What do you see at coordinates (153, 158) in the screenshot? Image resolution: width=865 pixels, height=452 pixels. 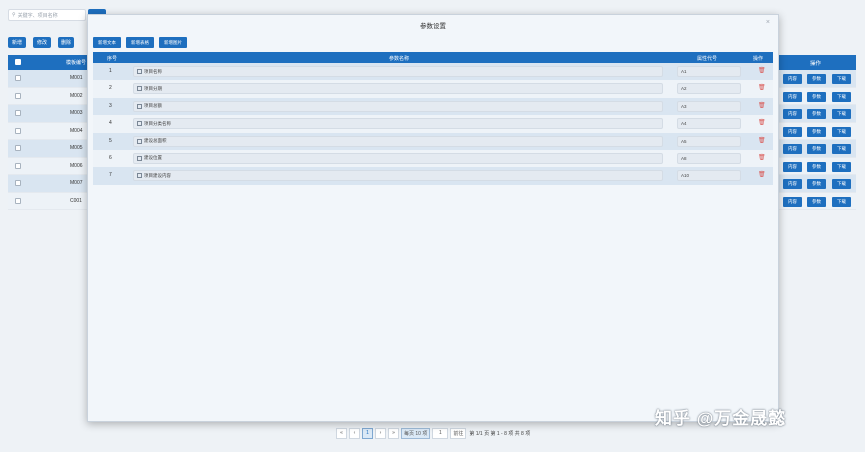 I see `param-name-value: 建设位置` at bounding box center [153, 158].